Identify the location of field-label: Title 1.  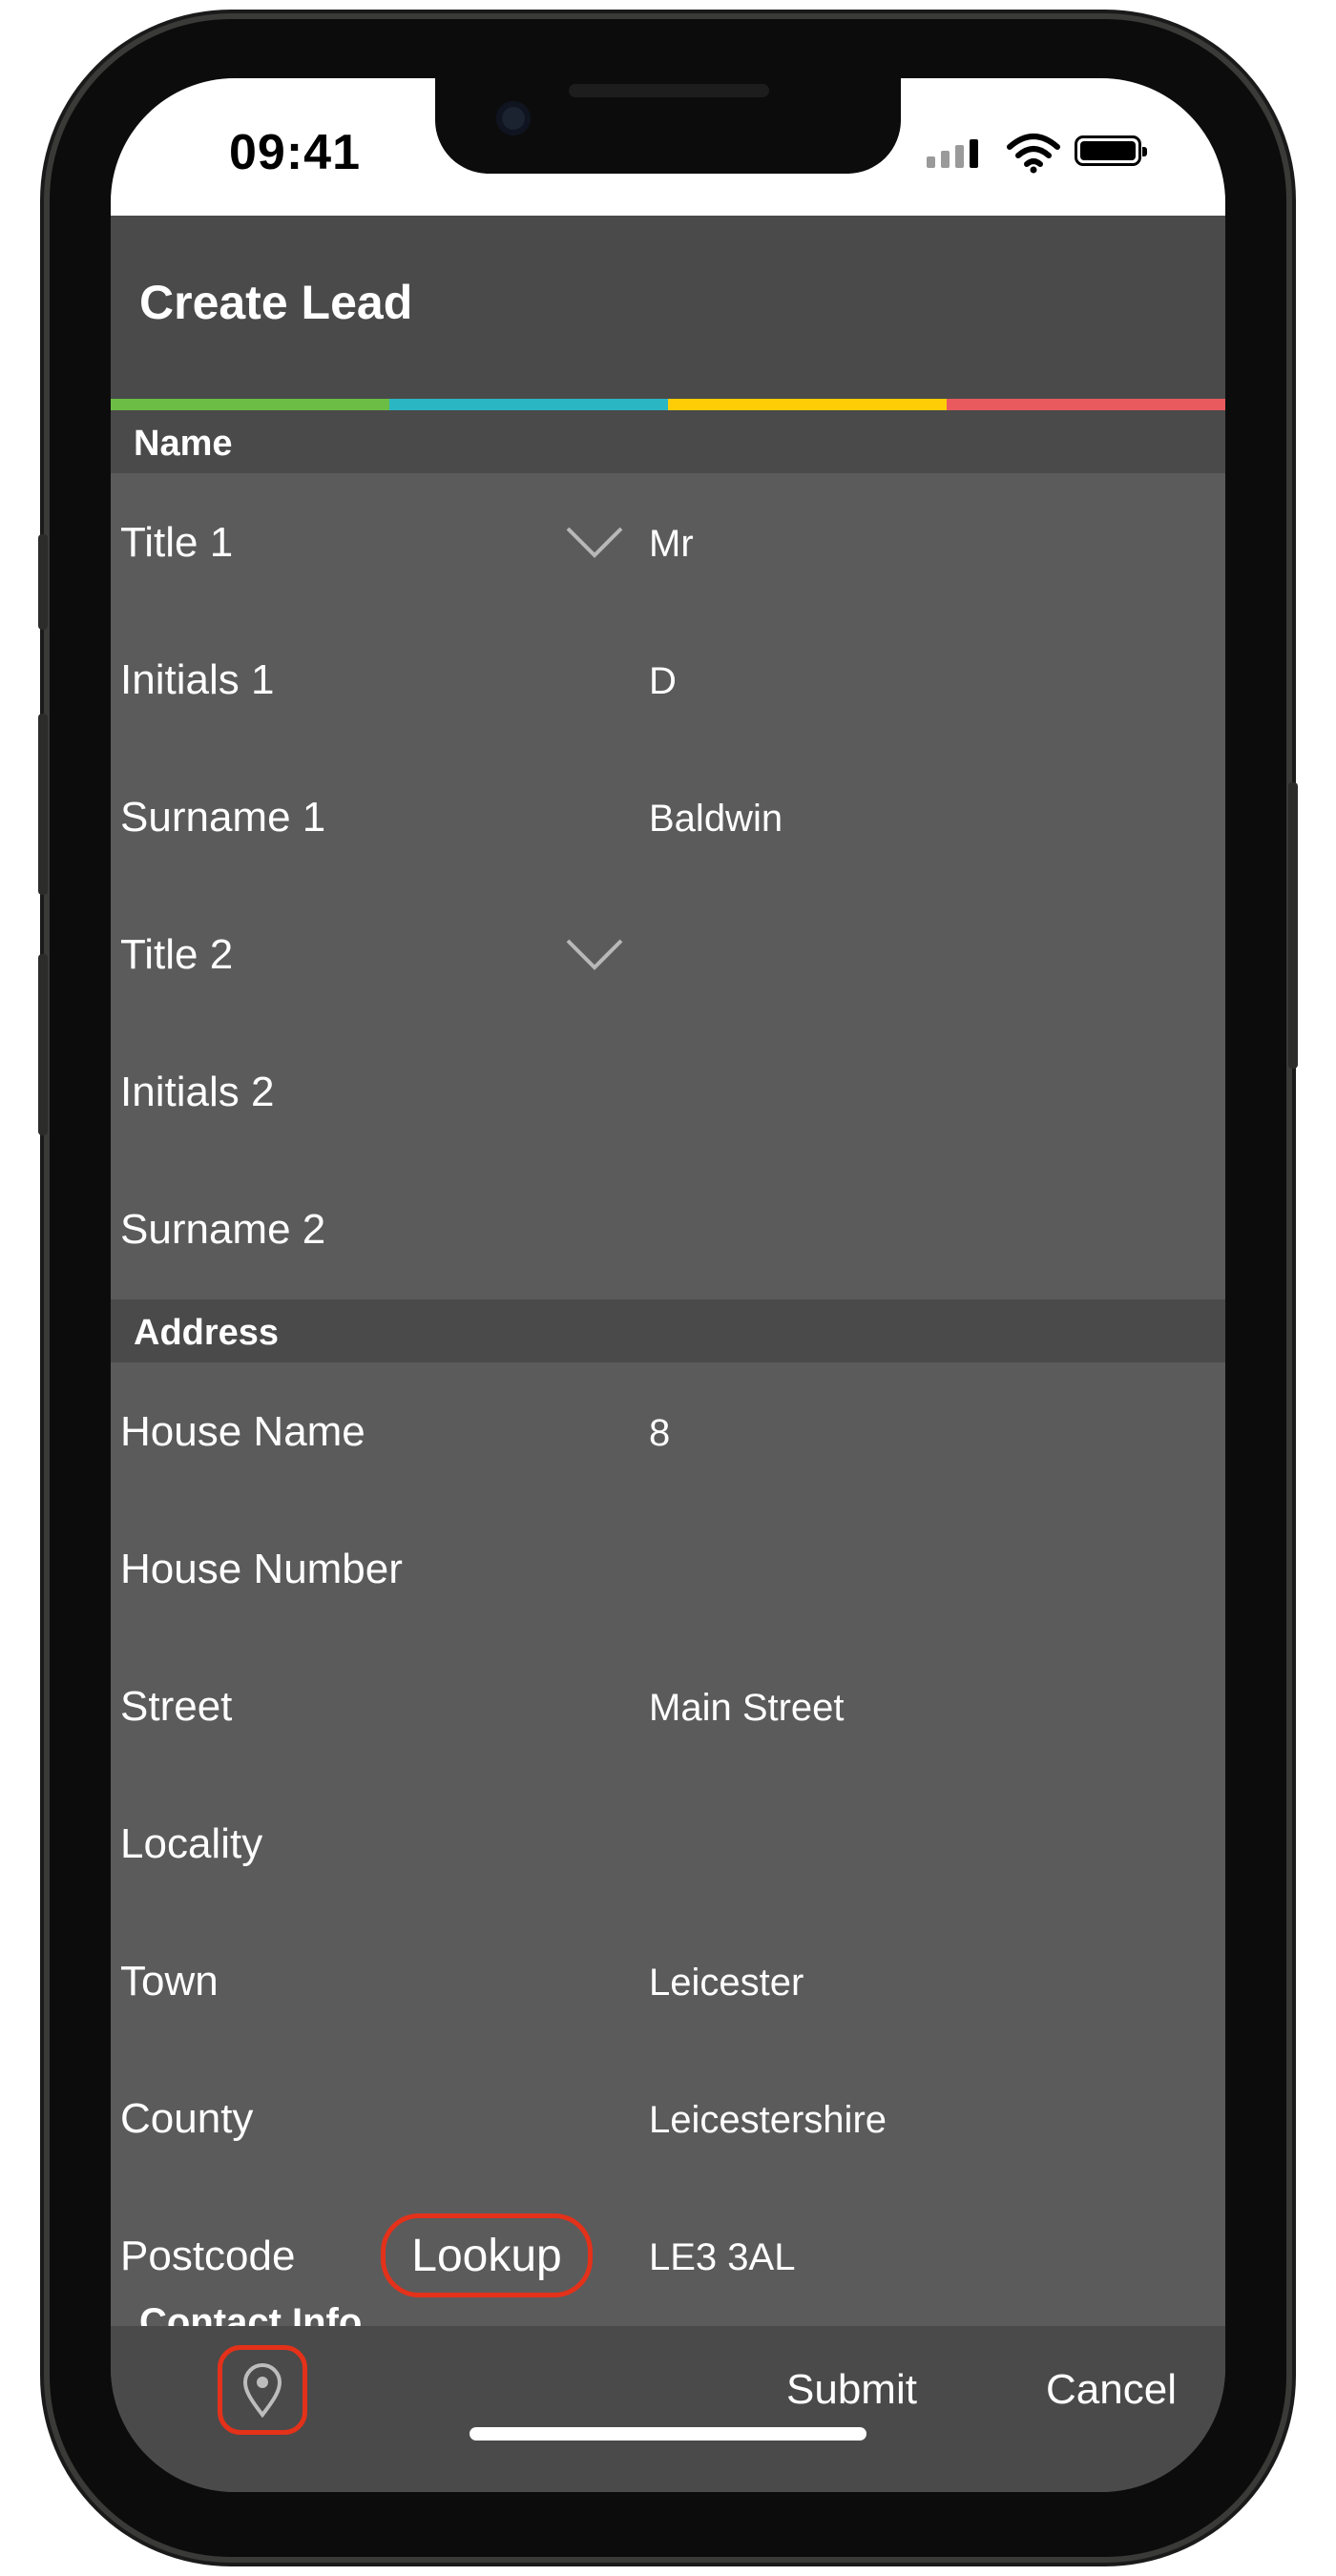
(177, 542).